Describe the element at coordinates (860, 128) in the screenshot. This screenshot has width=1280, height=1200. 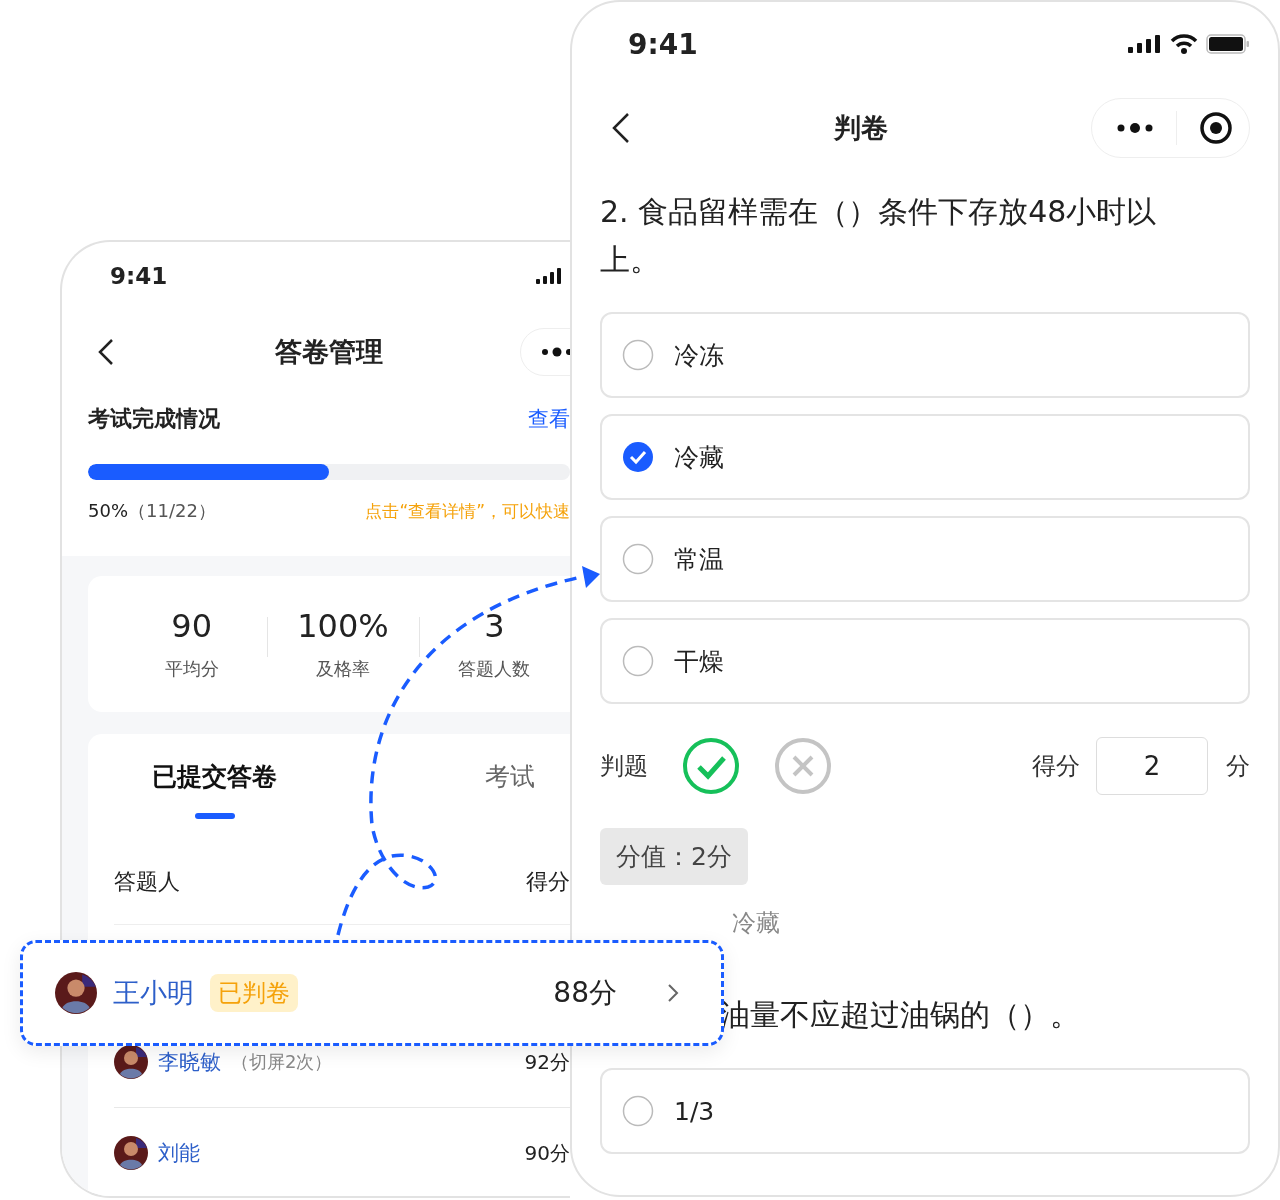
I see `page-title: 判卷` at that location.